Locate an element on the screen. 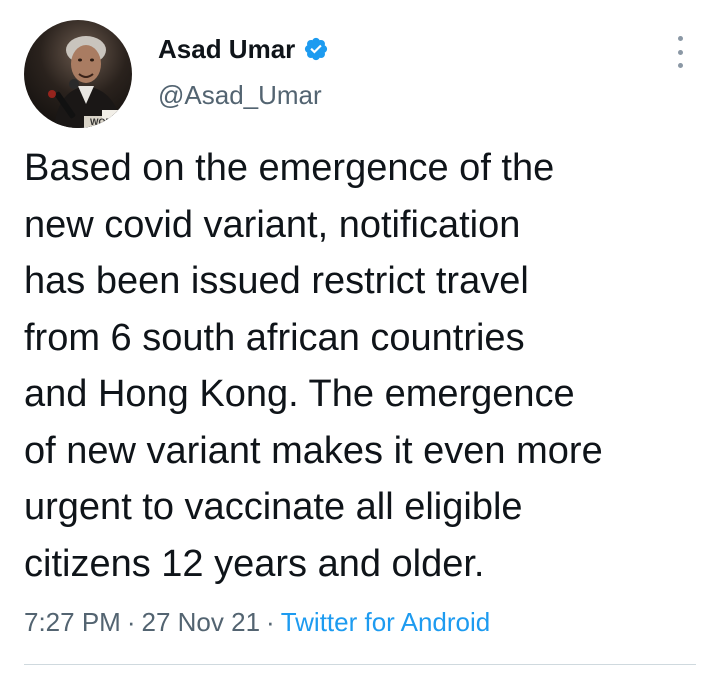 This screenshot has width=720, height=680. author-name-row: Asad Umar is located at coordinates (243, 49).